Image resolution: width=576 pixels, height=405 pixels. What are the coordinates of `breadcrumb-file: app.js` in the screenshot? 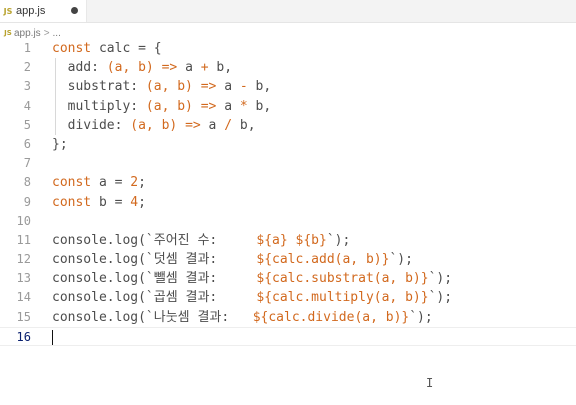 It's located at (27, 33).